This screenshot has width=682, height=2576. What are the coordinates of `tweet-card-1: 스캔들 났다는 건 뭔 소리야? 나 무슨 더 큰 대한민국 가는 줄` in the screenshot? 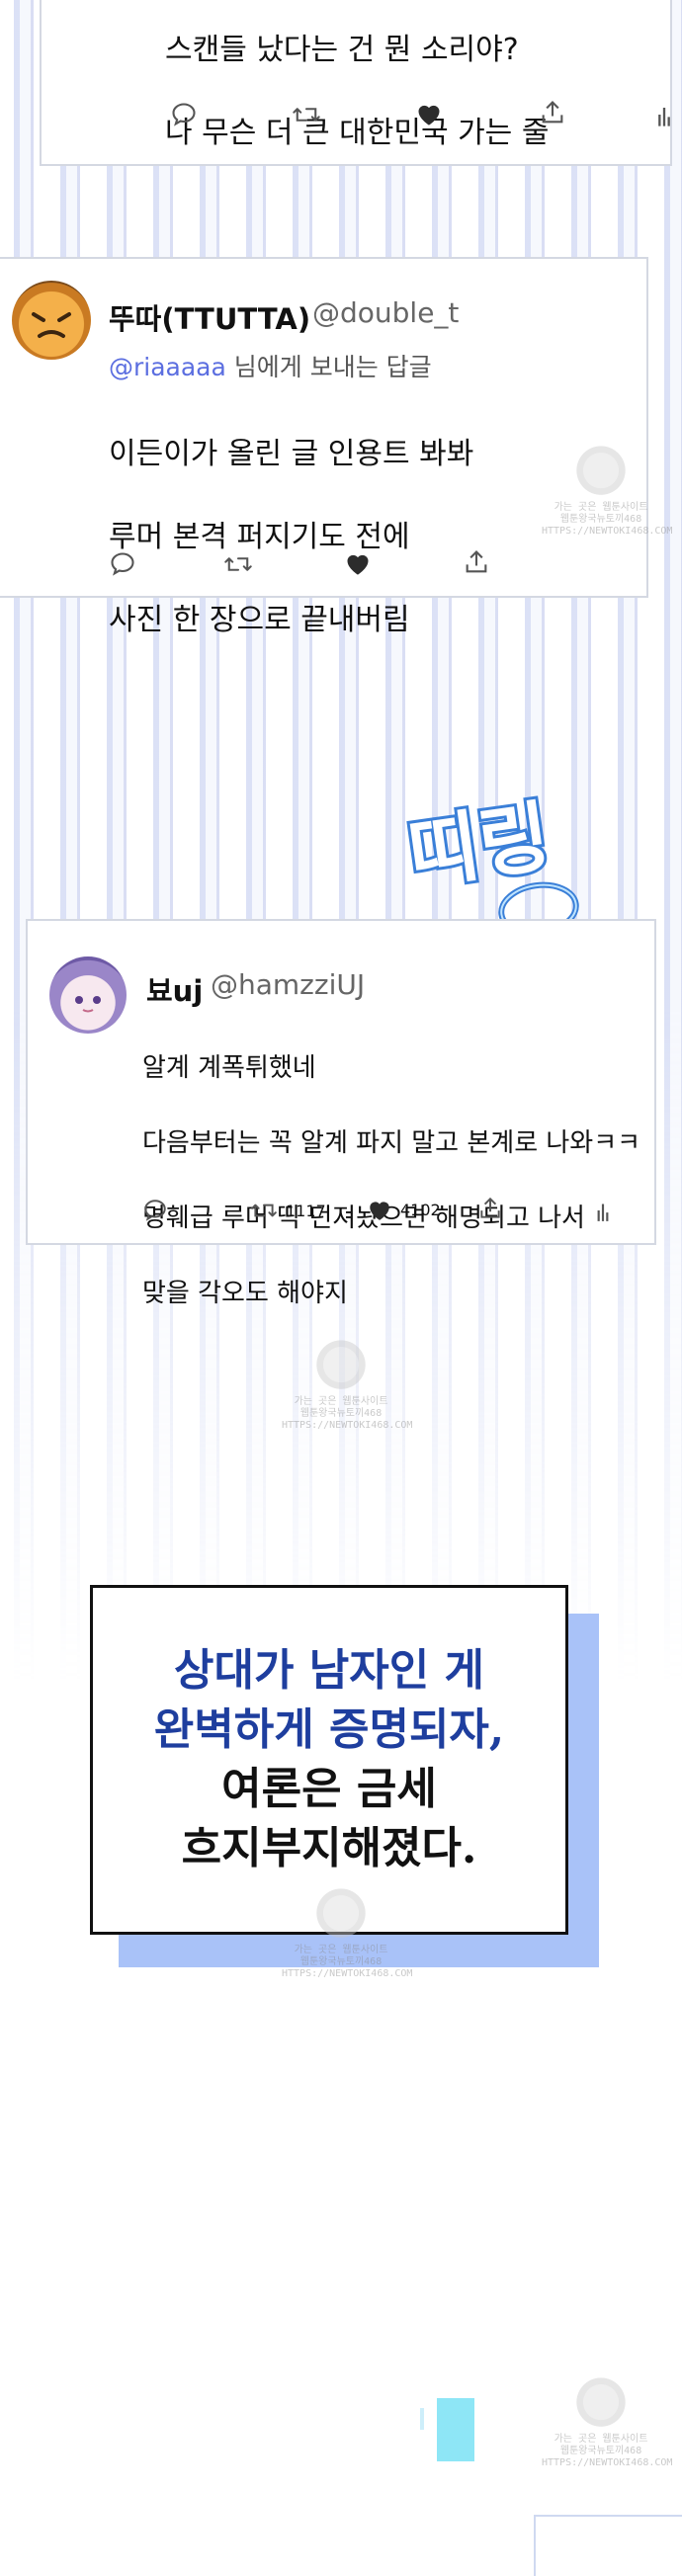 It's located at (356, 83).